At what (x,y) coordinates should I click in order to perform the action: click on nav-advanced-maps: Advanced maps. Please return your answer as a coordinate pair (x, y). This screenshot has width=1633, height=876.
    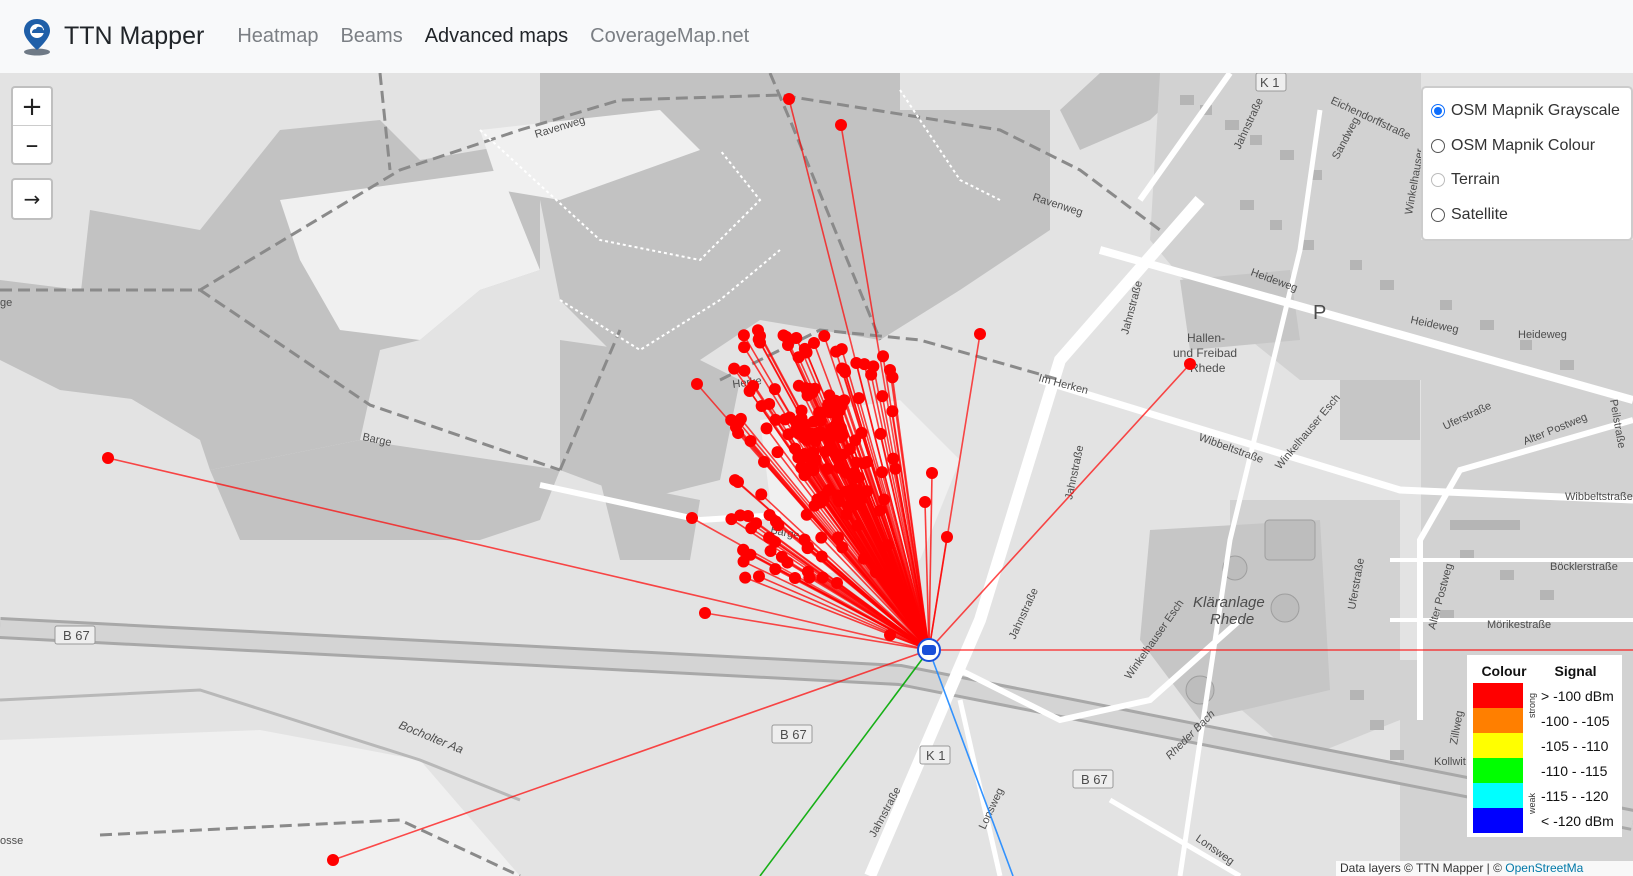
    Looking at the image, I should click on (496, 36).